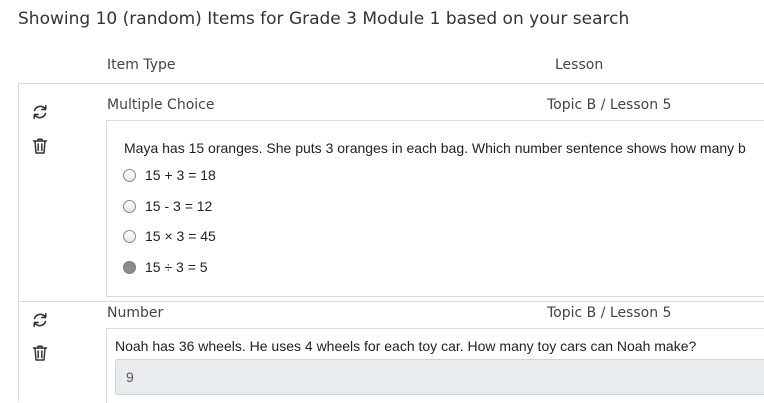 The image size is (764, 403). I want to click on option-label: 15 - 3 = 12, so click(179, 206).